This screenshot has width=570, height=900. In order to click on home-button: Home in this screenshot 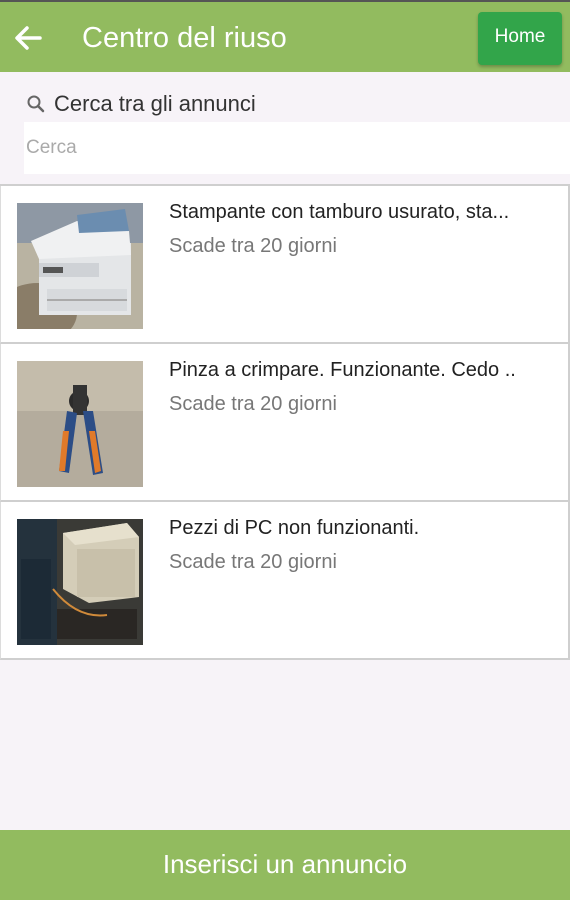, I will do `click(520, 38)`.